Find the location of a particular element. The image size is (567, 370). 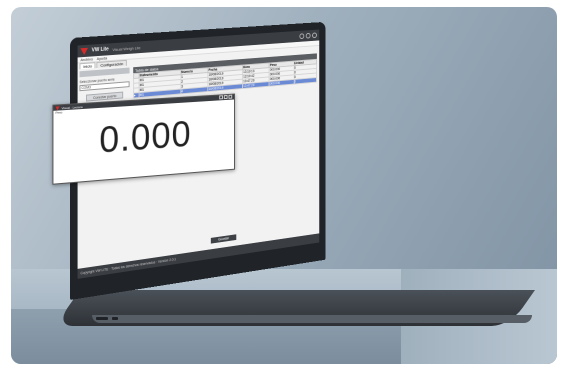

panel-header is located at coordinates (104, 72).